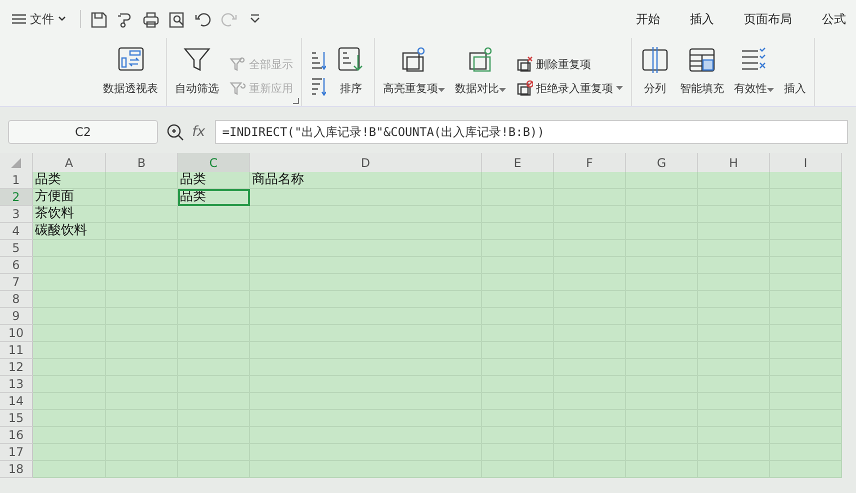  What do you see at coordinates (318, 86) in the screenshot?
I see `sort-descending-icon` at bounding box center [318, 86].